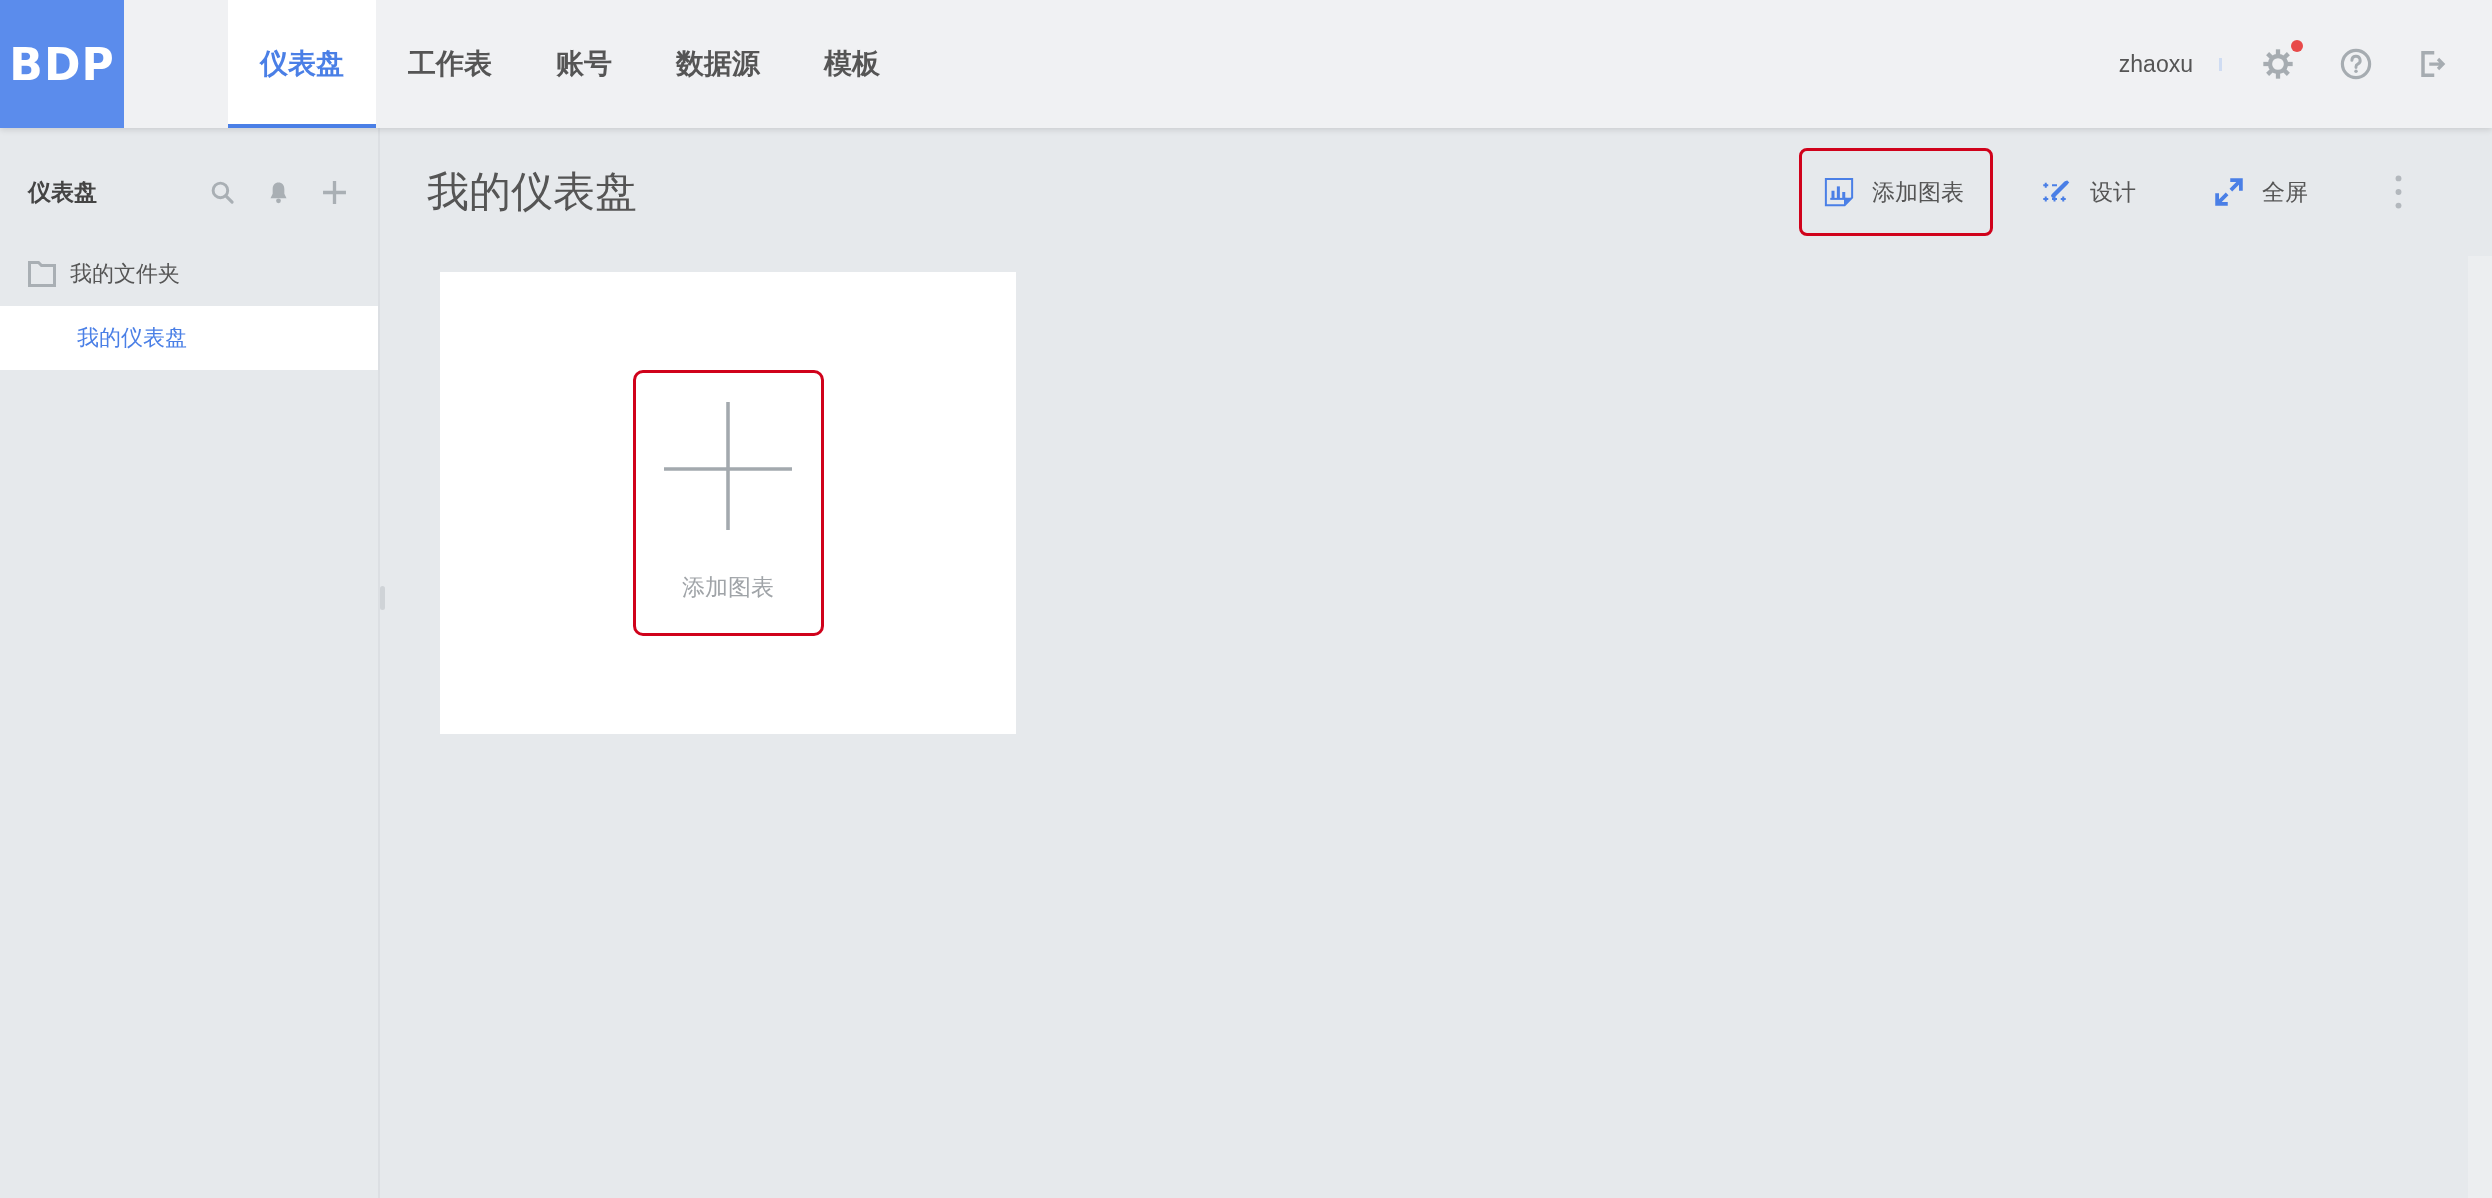  What do you see at coordinates (62, 192) in the screenshot?
I see `sidebar-title: 仪表盘` at bounding box center [62, 192].